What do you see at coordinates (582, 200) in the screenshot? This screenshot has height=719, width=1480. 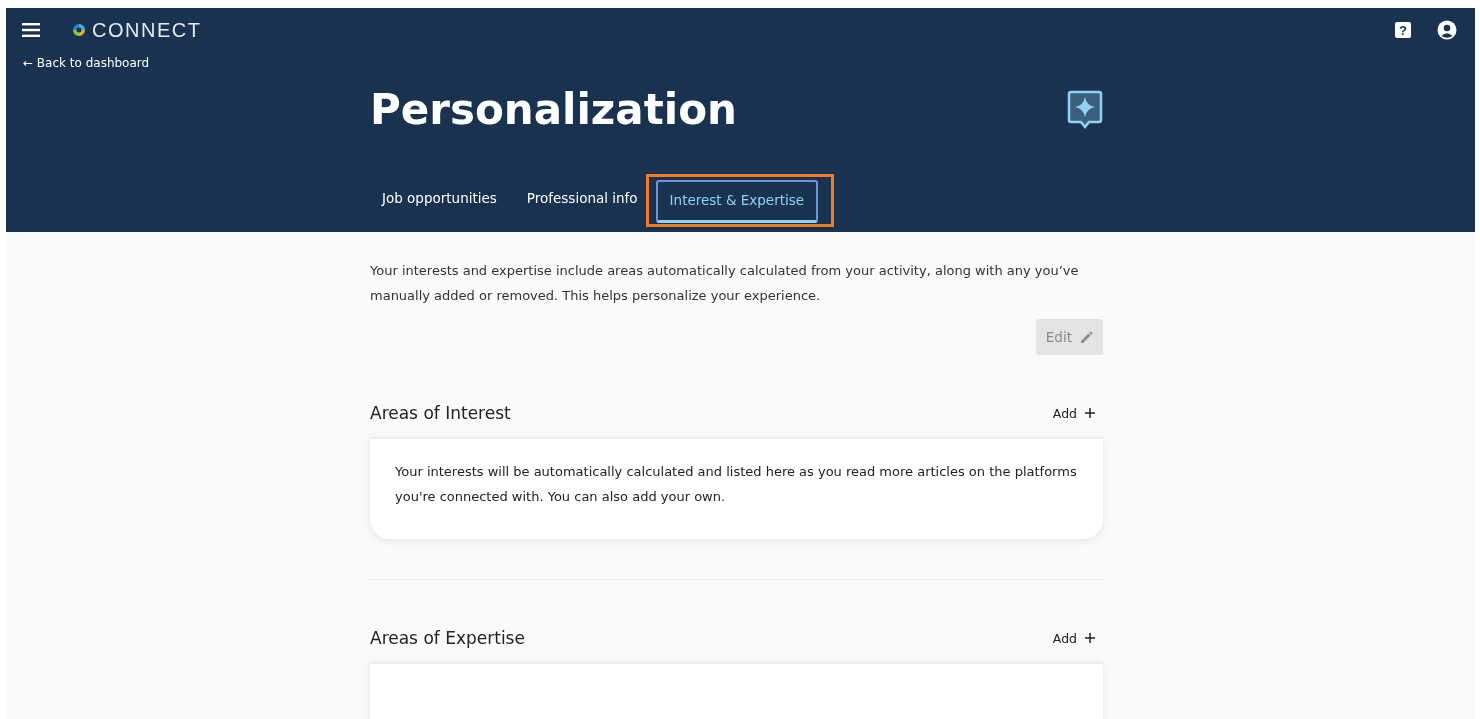 I see `tab: Professional info` at bounding box center [582, 200].